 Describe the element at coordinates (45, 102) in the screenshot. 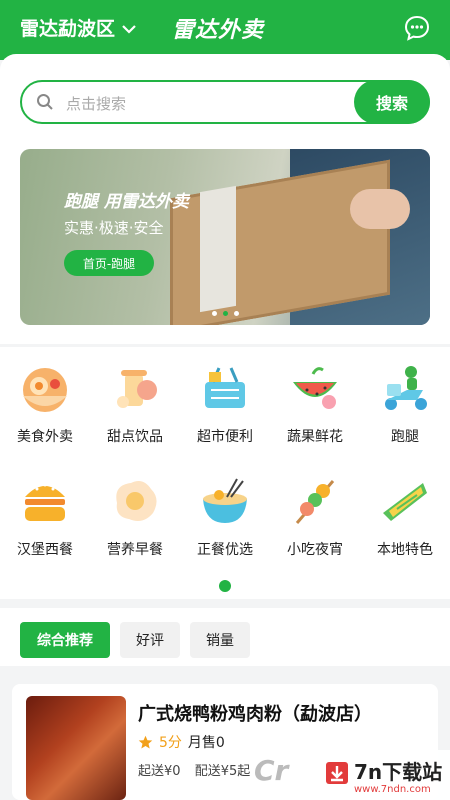

I see `search-icon` at that location.